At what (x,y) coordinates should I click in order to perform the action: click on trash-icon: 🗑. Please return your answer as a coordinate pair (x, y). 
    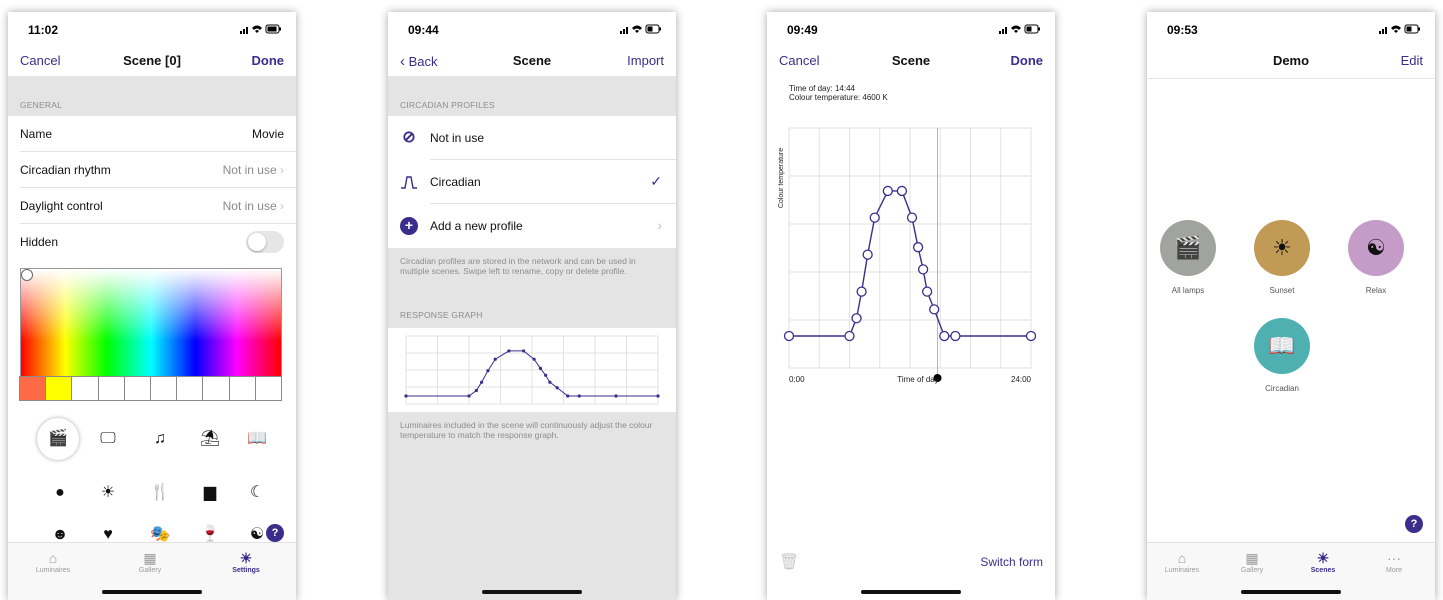
    Looking at the image, I should click on (789, 562).